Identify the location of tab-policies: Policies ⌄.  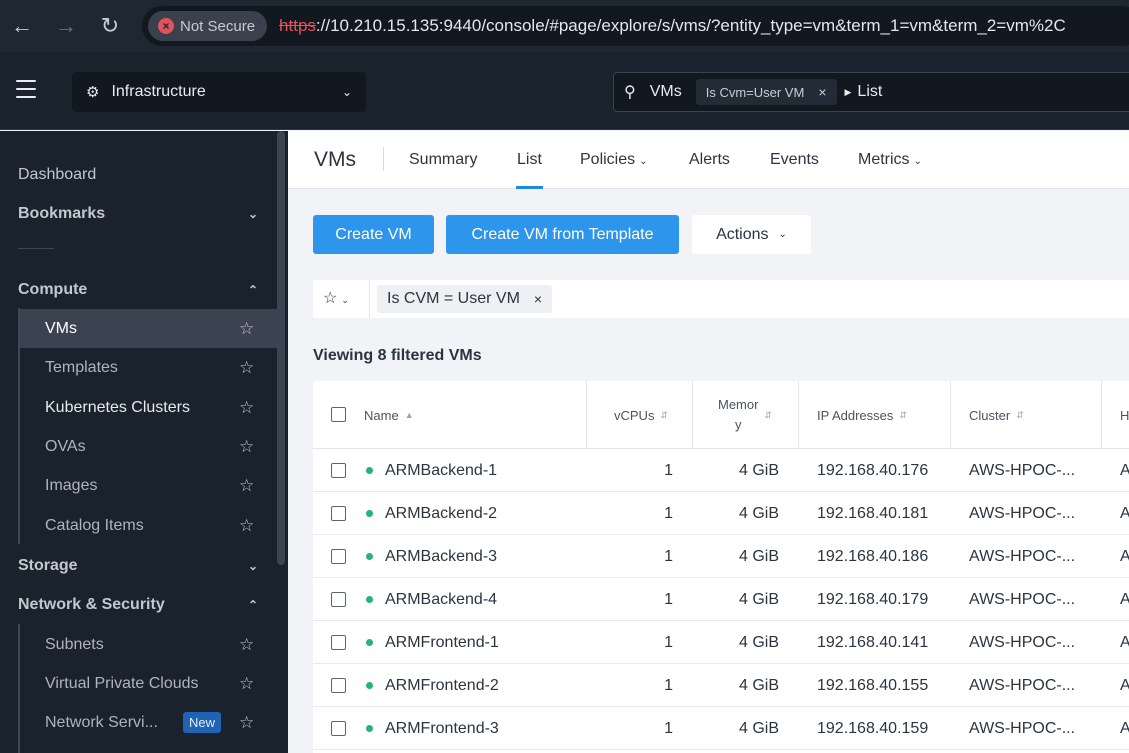
(614, 160).